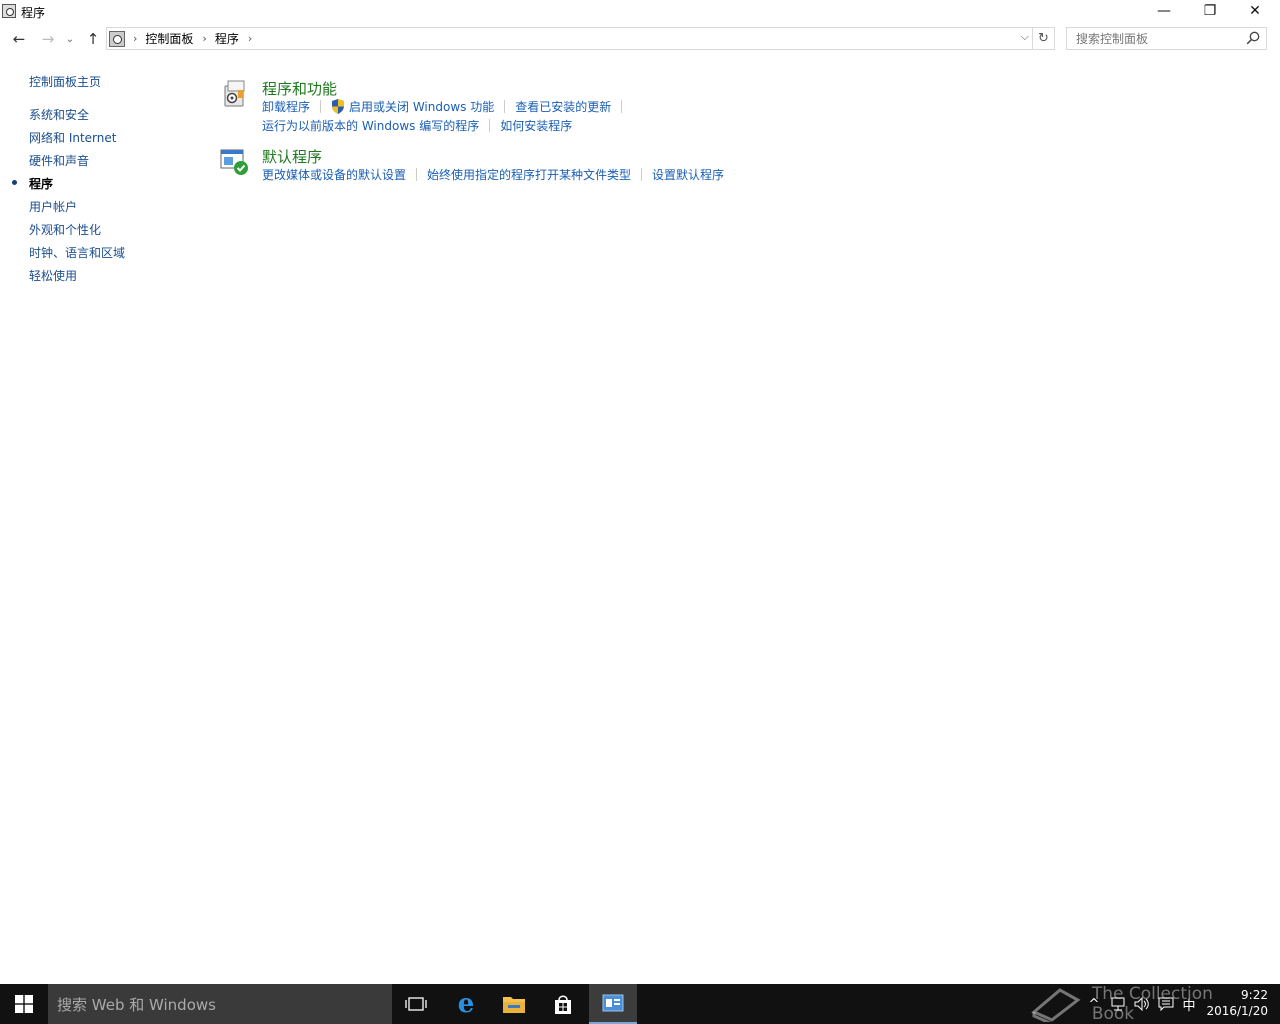 This screenshot has width=1280, height=1024. I want to click on autoplay-settings-link: 更改媒体或设备的默认设置, so click(334, 174).